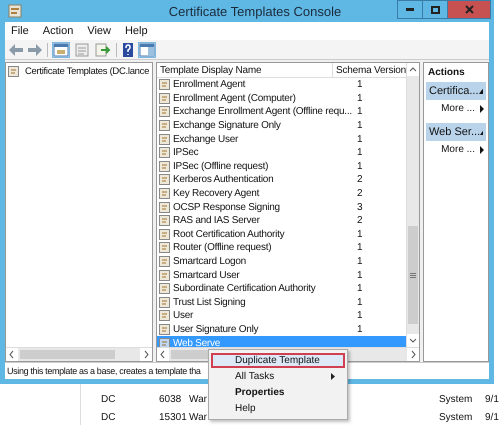 The height and width of the screenshot is (425, 500). Describe the element at coordinates (173, 417) in the screenshot. I see `log-cell-text: 15301` at that location.